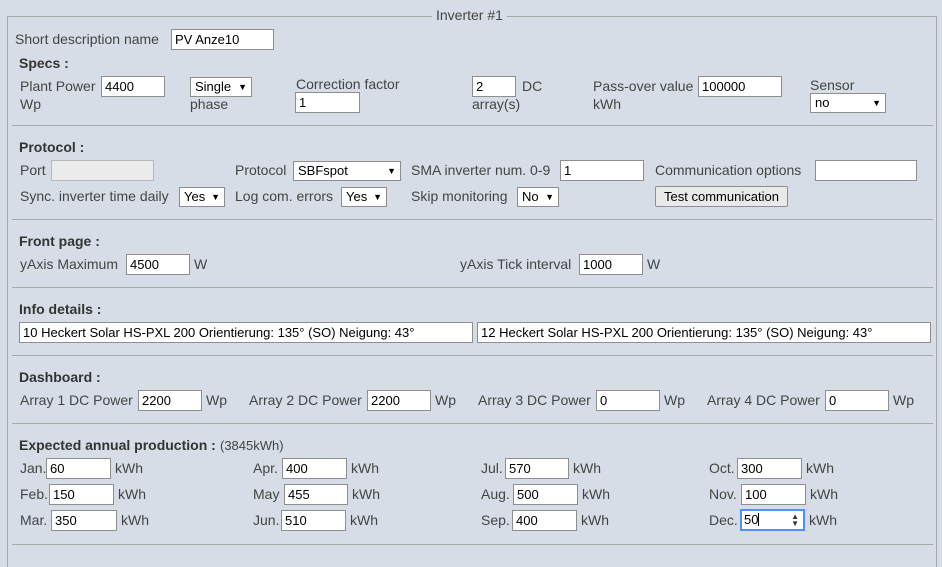  Describe the element at coordinates (209, 104) in the screenshot. I see `phase-suffix: phase` at that location.